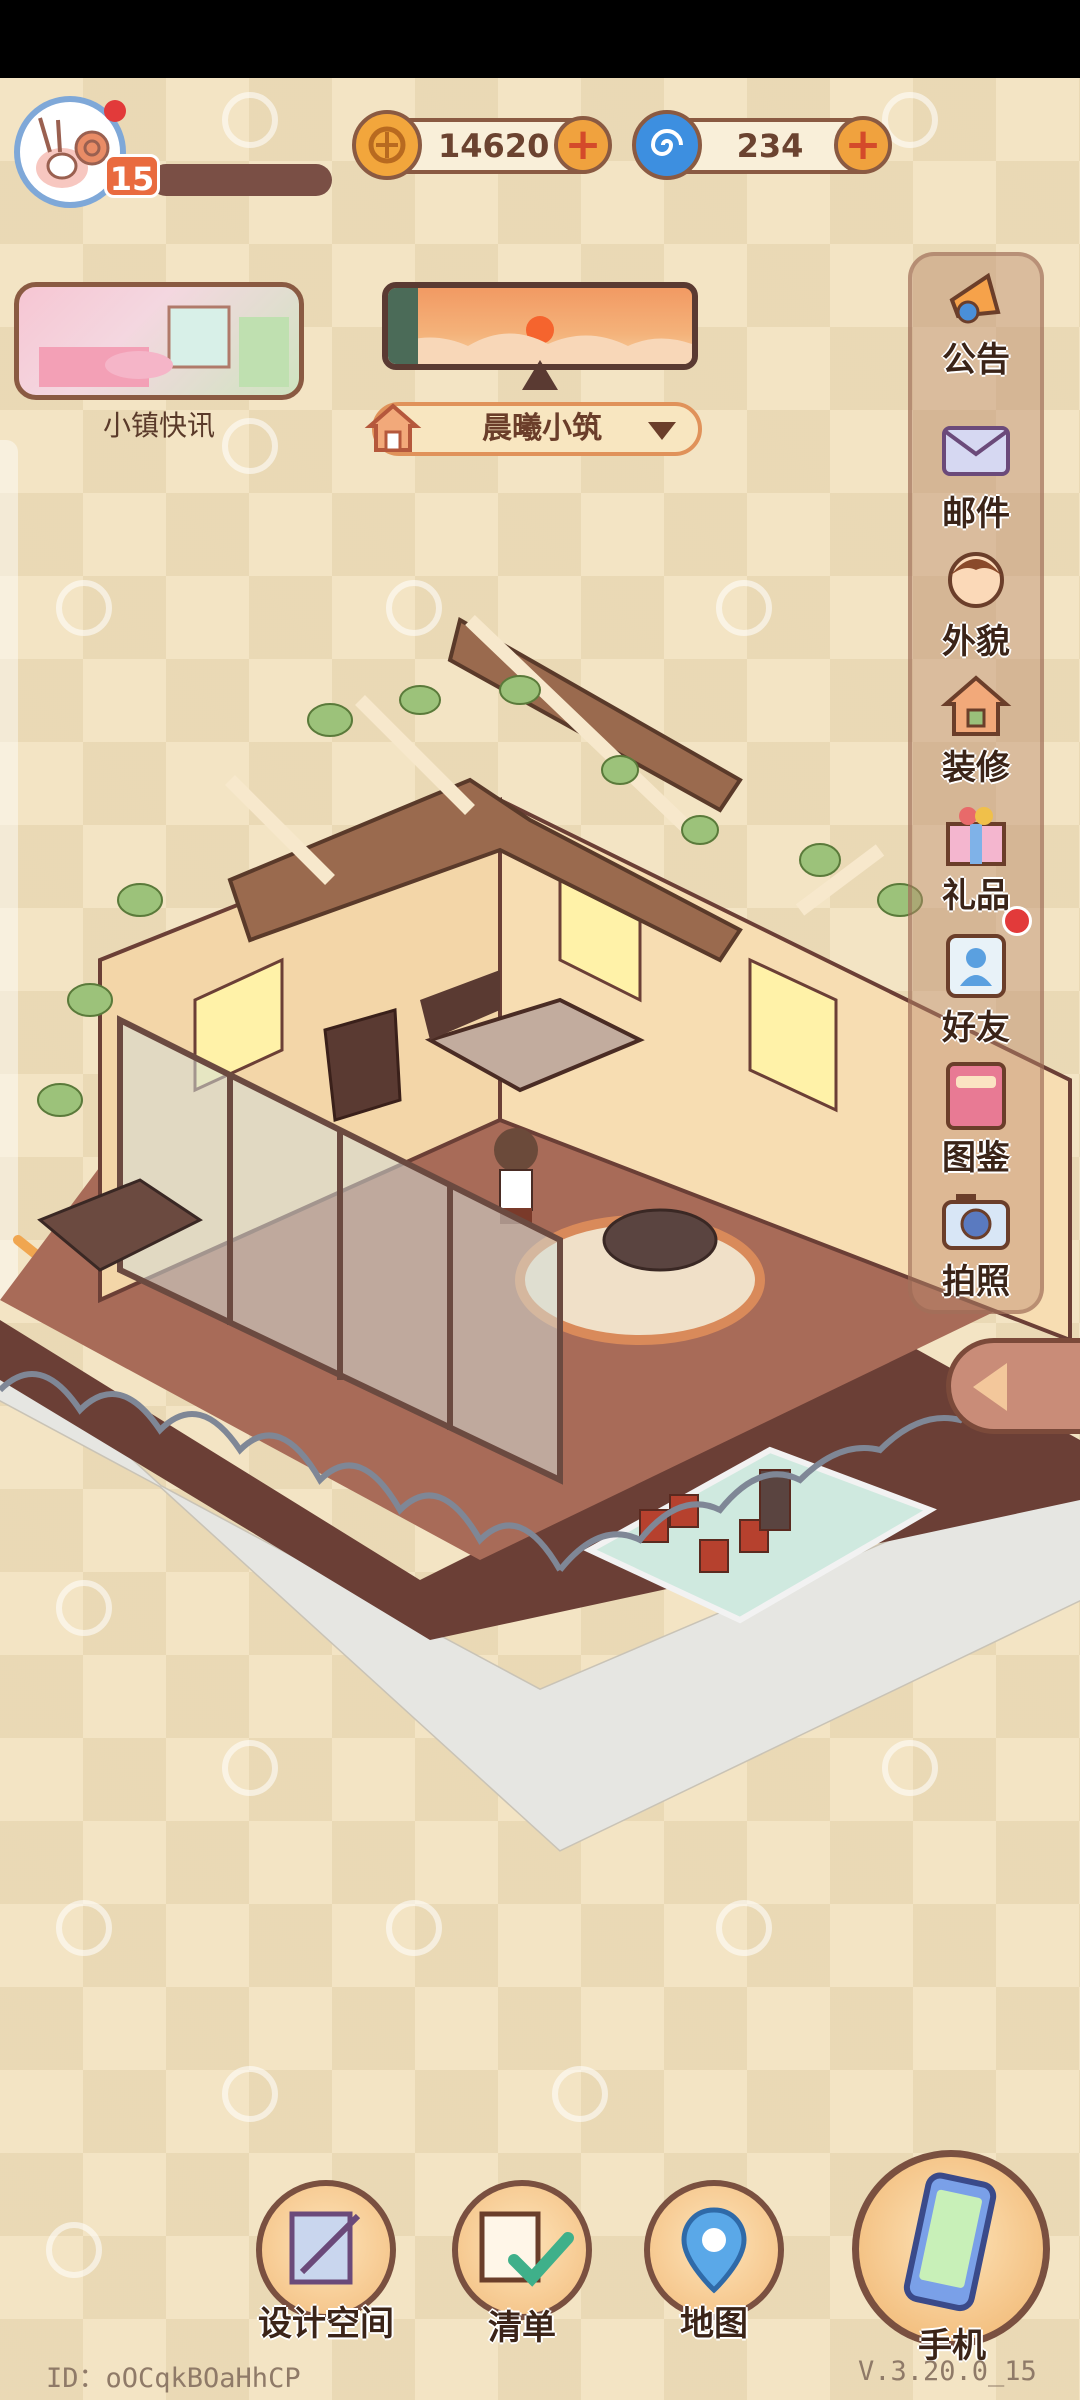 The height and width of the screenshot is (2400, 1080). I want to click on gem-counter: 234 +, so click(762, 145).